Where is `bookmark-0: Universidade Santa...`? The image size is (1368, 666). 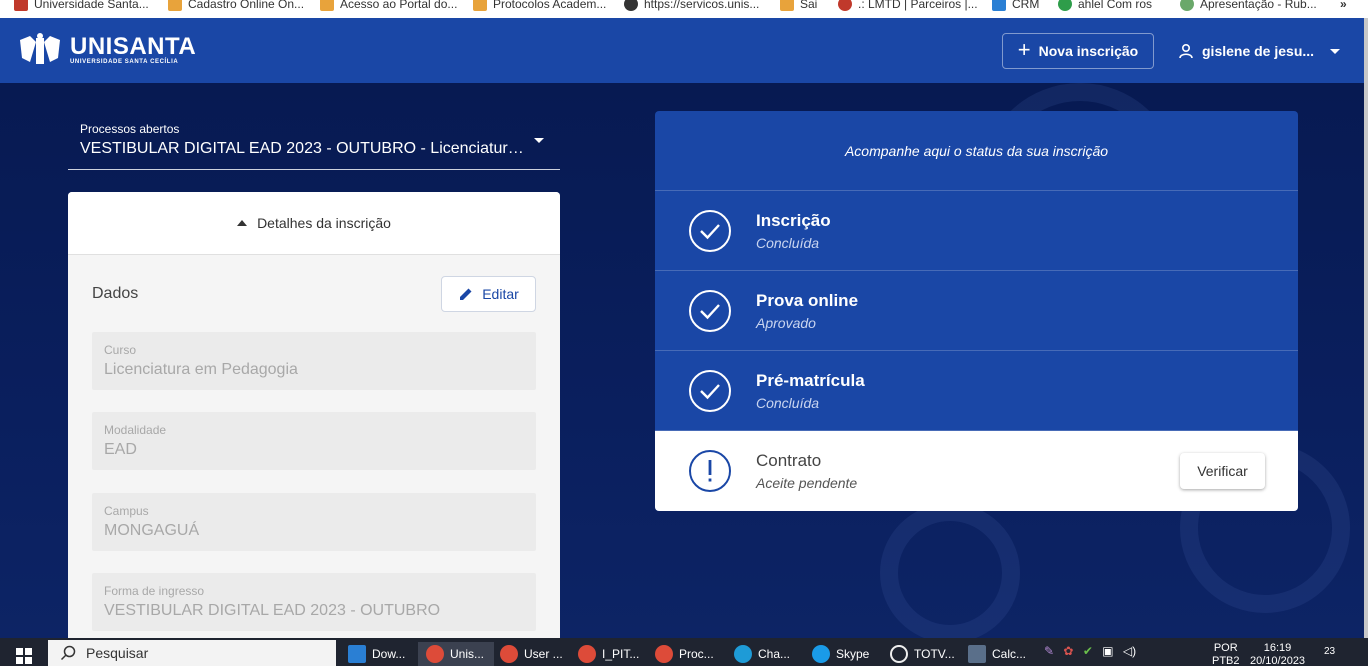 bookmark-0: Universidade Santa... is located at coordinates (81, 7).